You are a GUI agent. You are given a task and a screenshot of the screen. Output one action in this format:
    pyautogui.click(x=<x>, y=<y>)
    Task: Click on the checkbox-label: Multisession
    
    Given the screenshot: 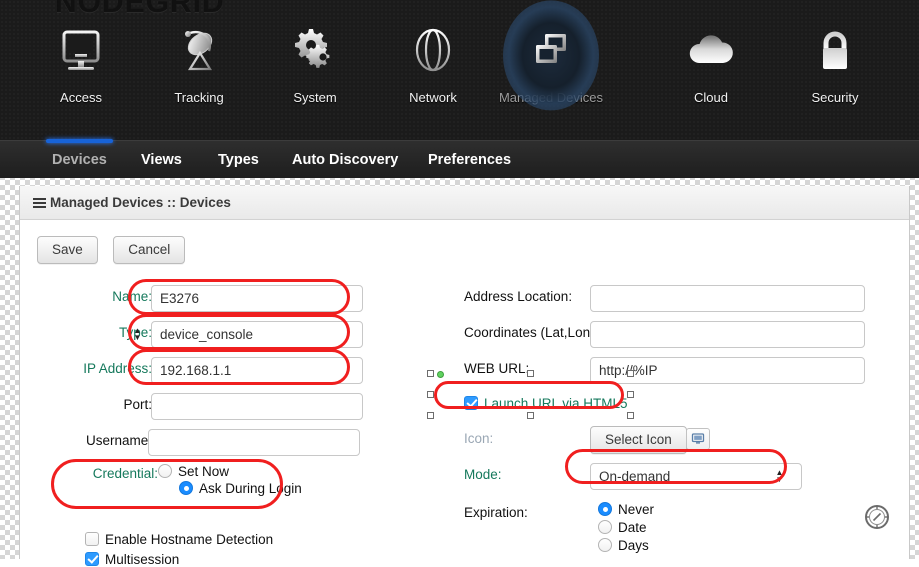 What is the action you would take?
    pyautogui.click(x=142, y=559)
    